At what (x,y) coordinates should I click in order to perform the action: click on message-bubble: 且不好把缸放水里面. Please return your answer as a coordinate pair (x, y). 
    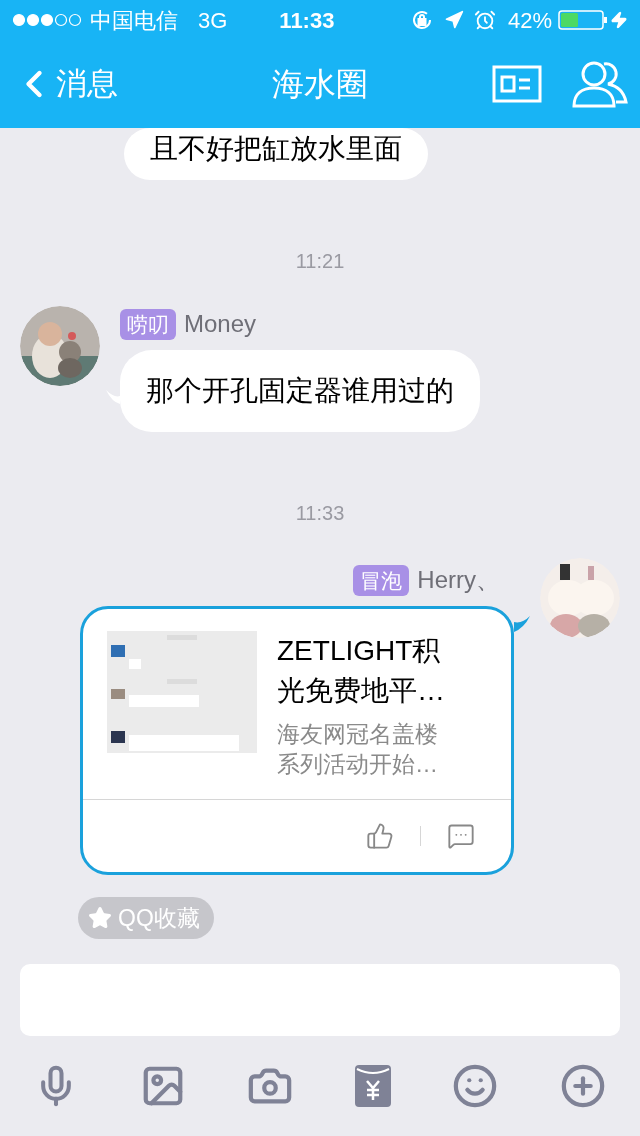
    Looking at the image, I should click on (276, 154).